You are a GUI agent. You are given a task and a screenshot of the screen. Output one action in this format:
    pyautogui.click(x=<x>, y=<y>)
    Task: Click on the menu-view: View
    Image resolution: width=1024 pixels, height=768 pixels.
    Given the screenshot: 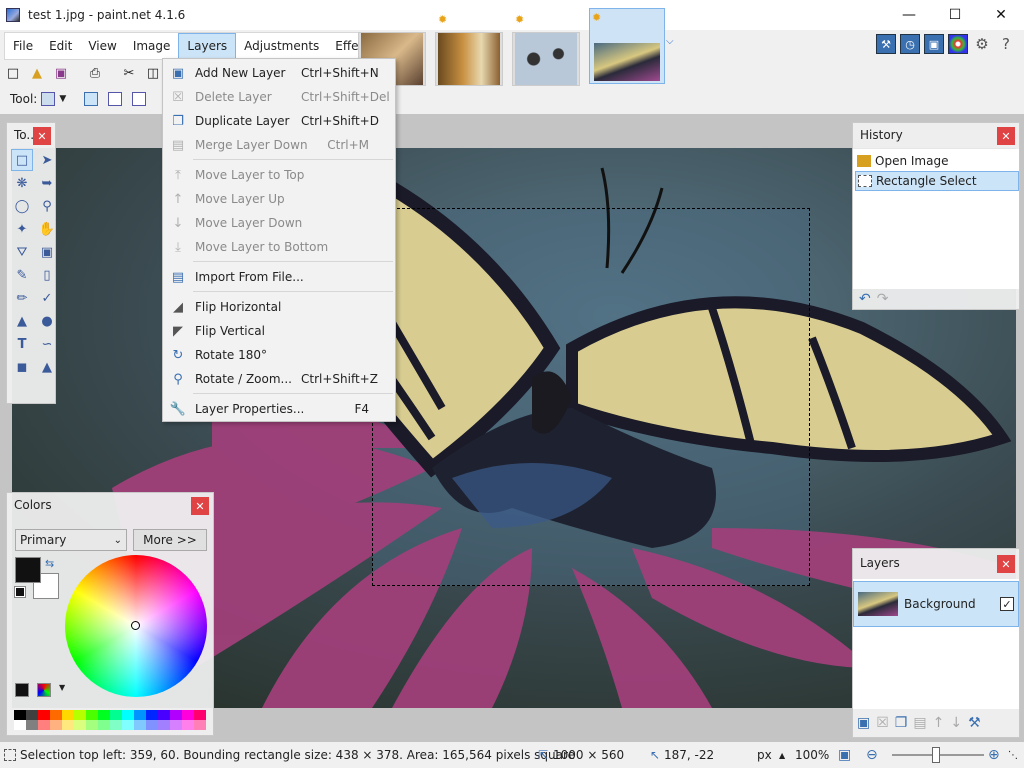 What is the action you would take?
    pyautogui.click(x=102, y=46)
    